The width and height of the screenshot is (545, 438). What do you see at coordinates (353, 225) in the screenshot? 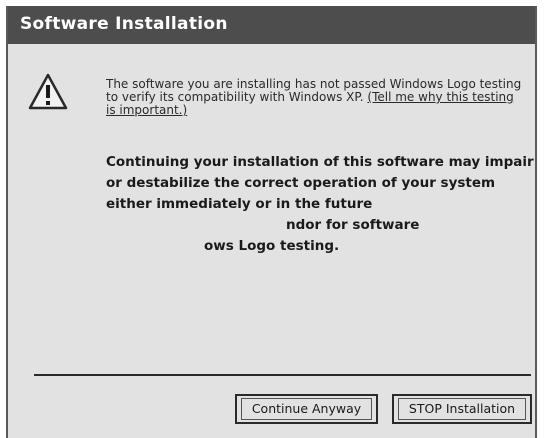
I see `warning-line: ndor for software` at bounding box center [353, 225].